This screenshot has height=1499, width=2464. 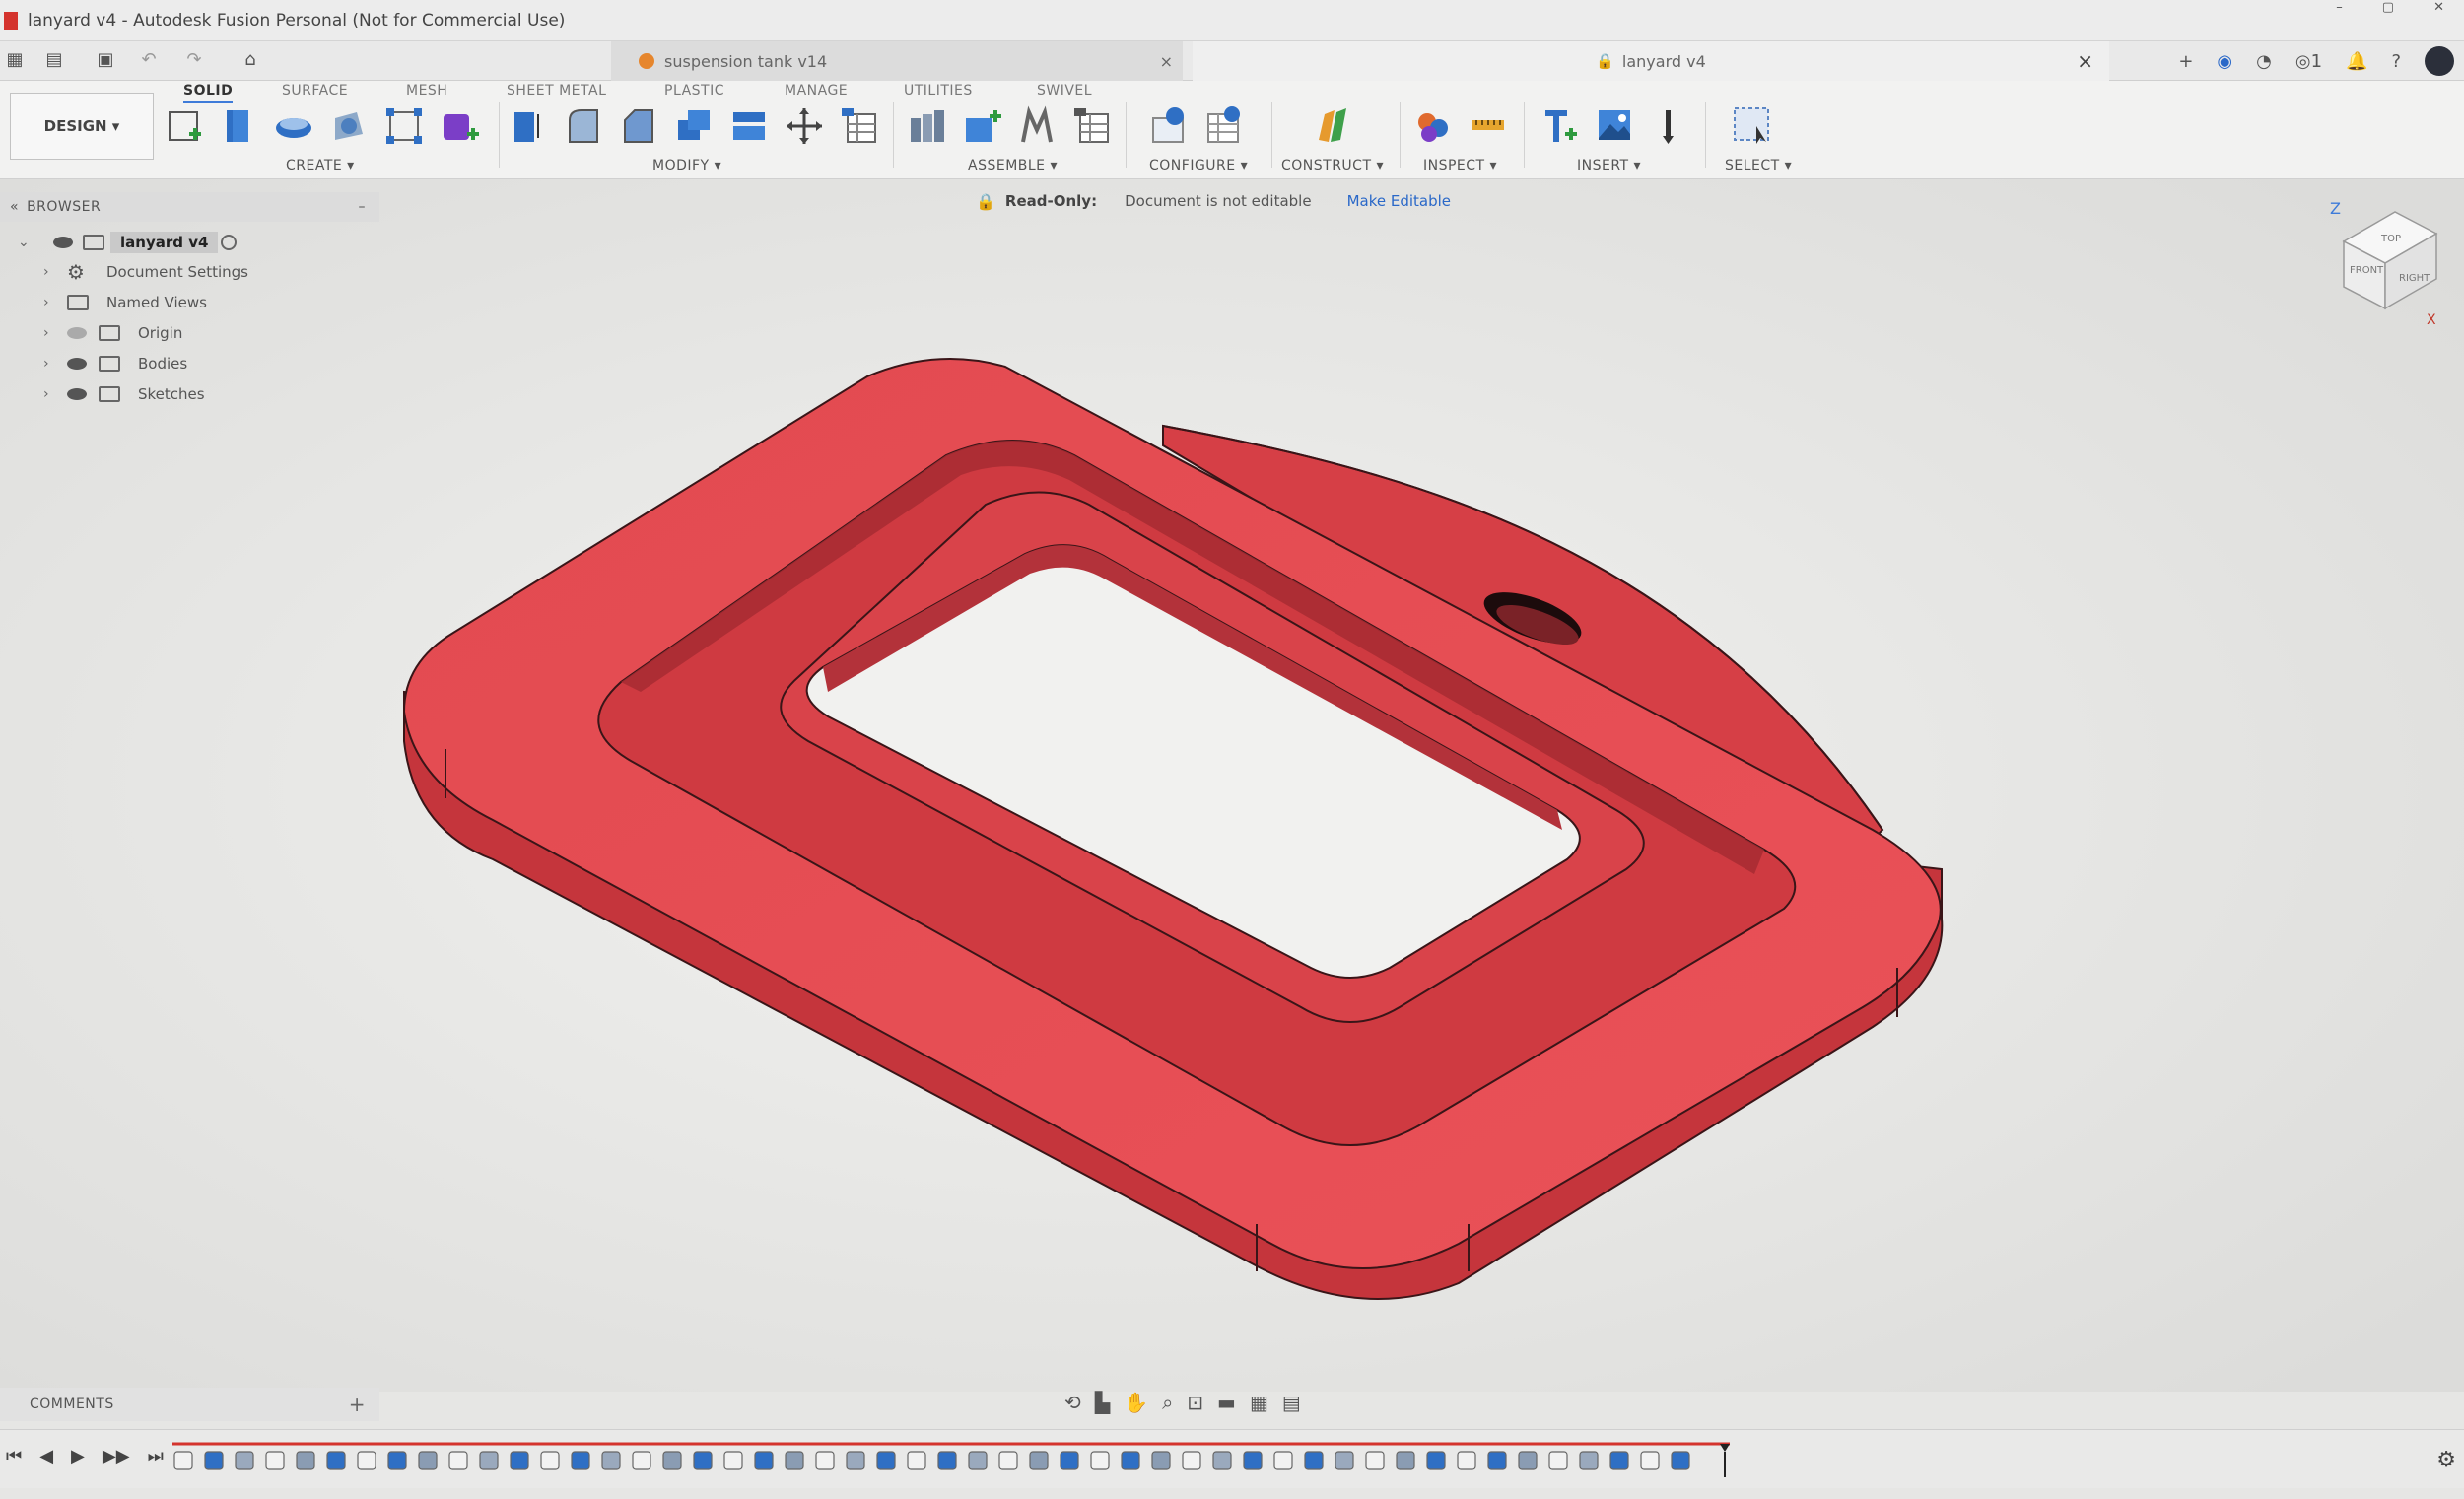 What do you see at coordinates (116, 1456) in the screenshot?
I see `step-forward-icon: ▶▶` at bounding box center [116, 1456].